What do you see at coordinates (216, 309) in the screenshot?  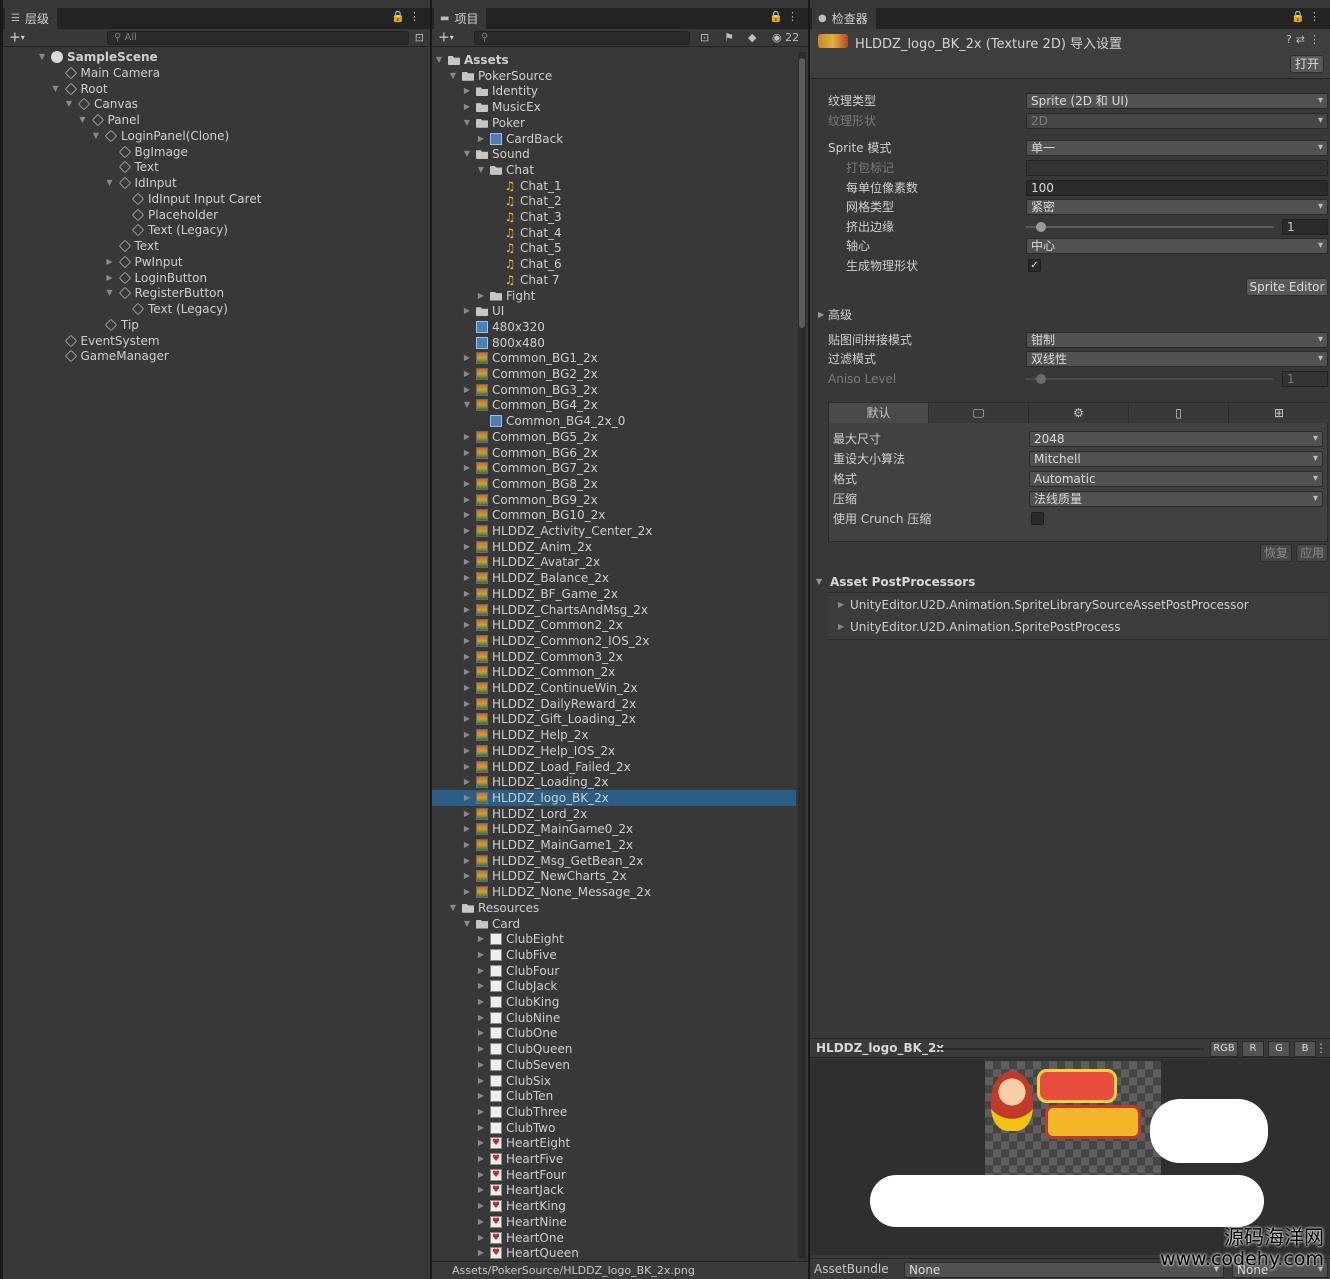 I see `hierarchy-item: Text (Legacy)` at bounding box center [216, 309].